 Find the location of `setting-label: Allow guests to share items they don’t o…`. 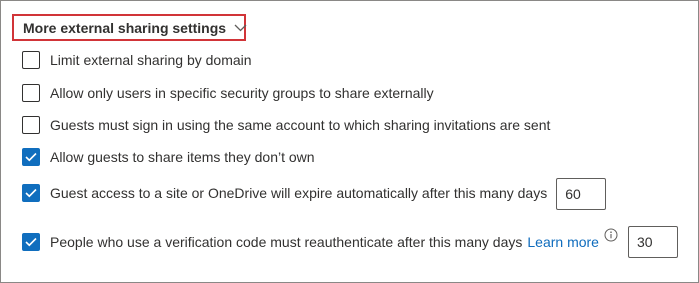

setting-label: Allow guests to share items they don’t o… is located at coordinates (182, 157).